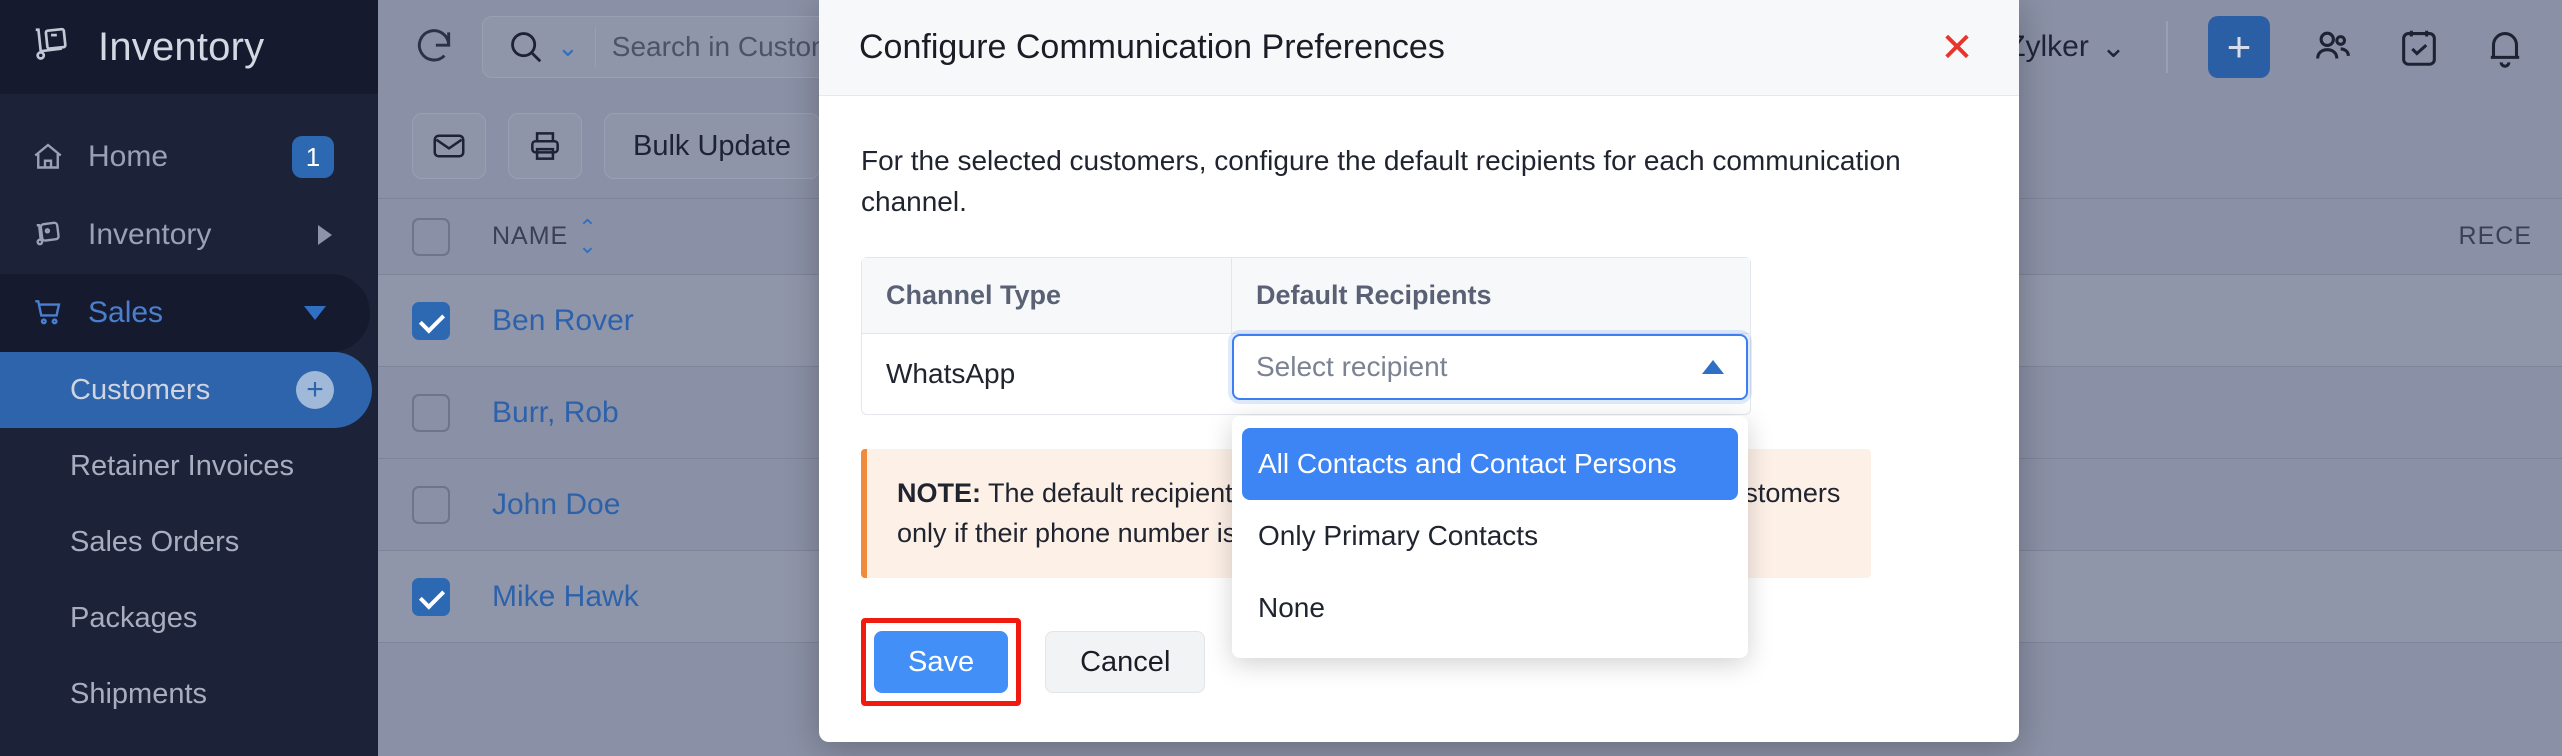 The height and width of the screenshot is (756, 2562). What do you see at coordinates (2419, 47) in the screenshot?
I see `tasks-icon` at bounding box center [2419, 47].